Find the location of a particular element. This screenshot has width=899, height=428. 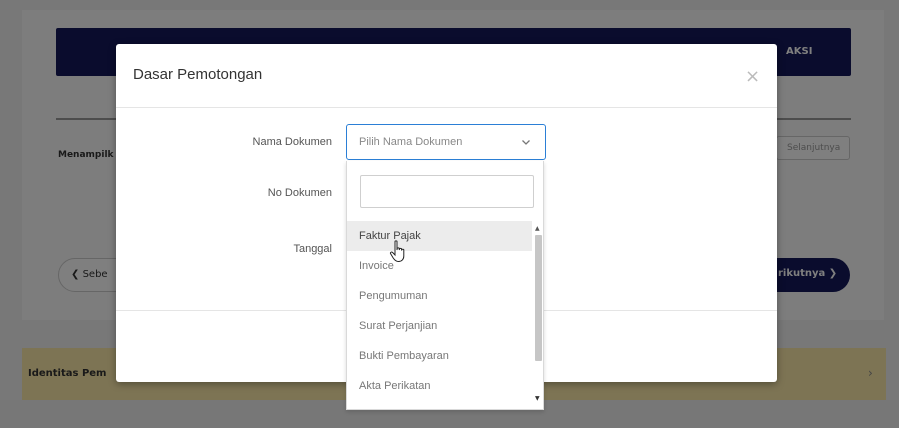

option-pengumuman: Pengumuman is located at coordinates (439, 296).